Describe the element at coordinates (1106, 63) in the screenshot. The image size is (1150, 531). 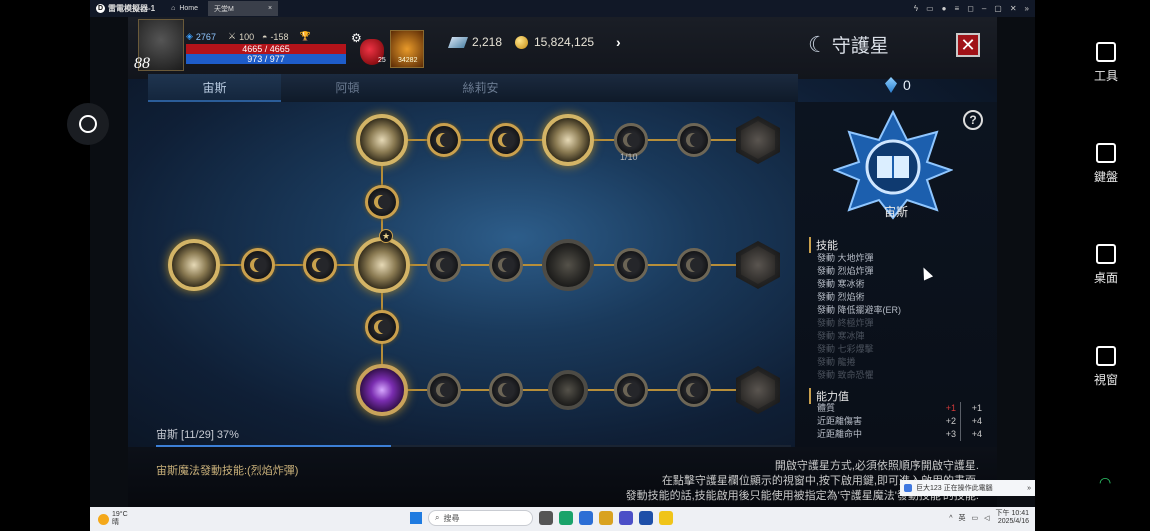
I see `sidebar-item-tools: 工具` at that location.